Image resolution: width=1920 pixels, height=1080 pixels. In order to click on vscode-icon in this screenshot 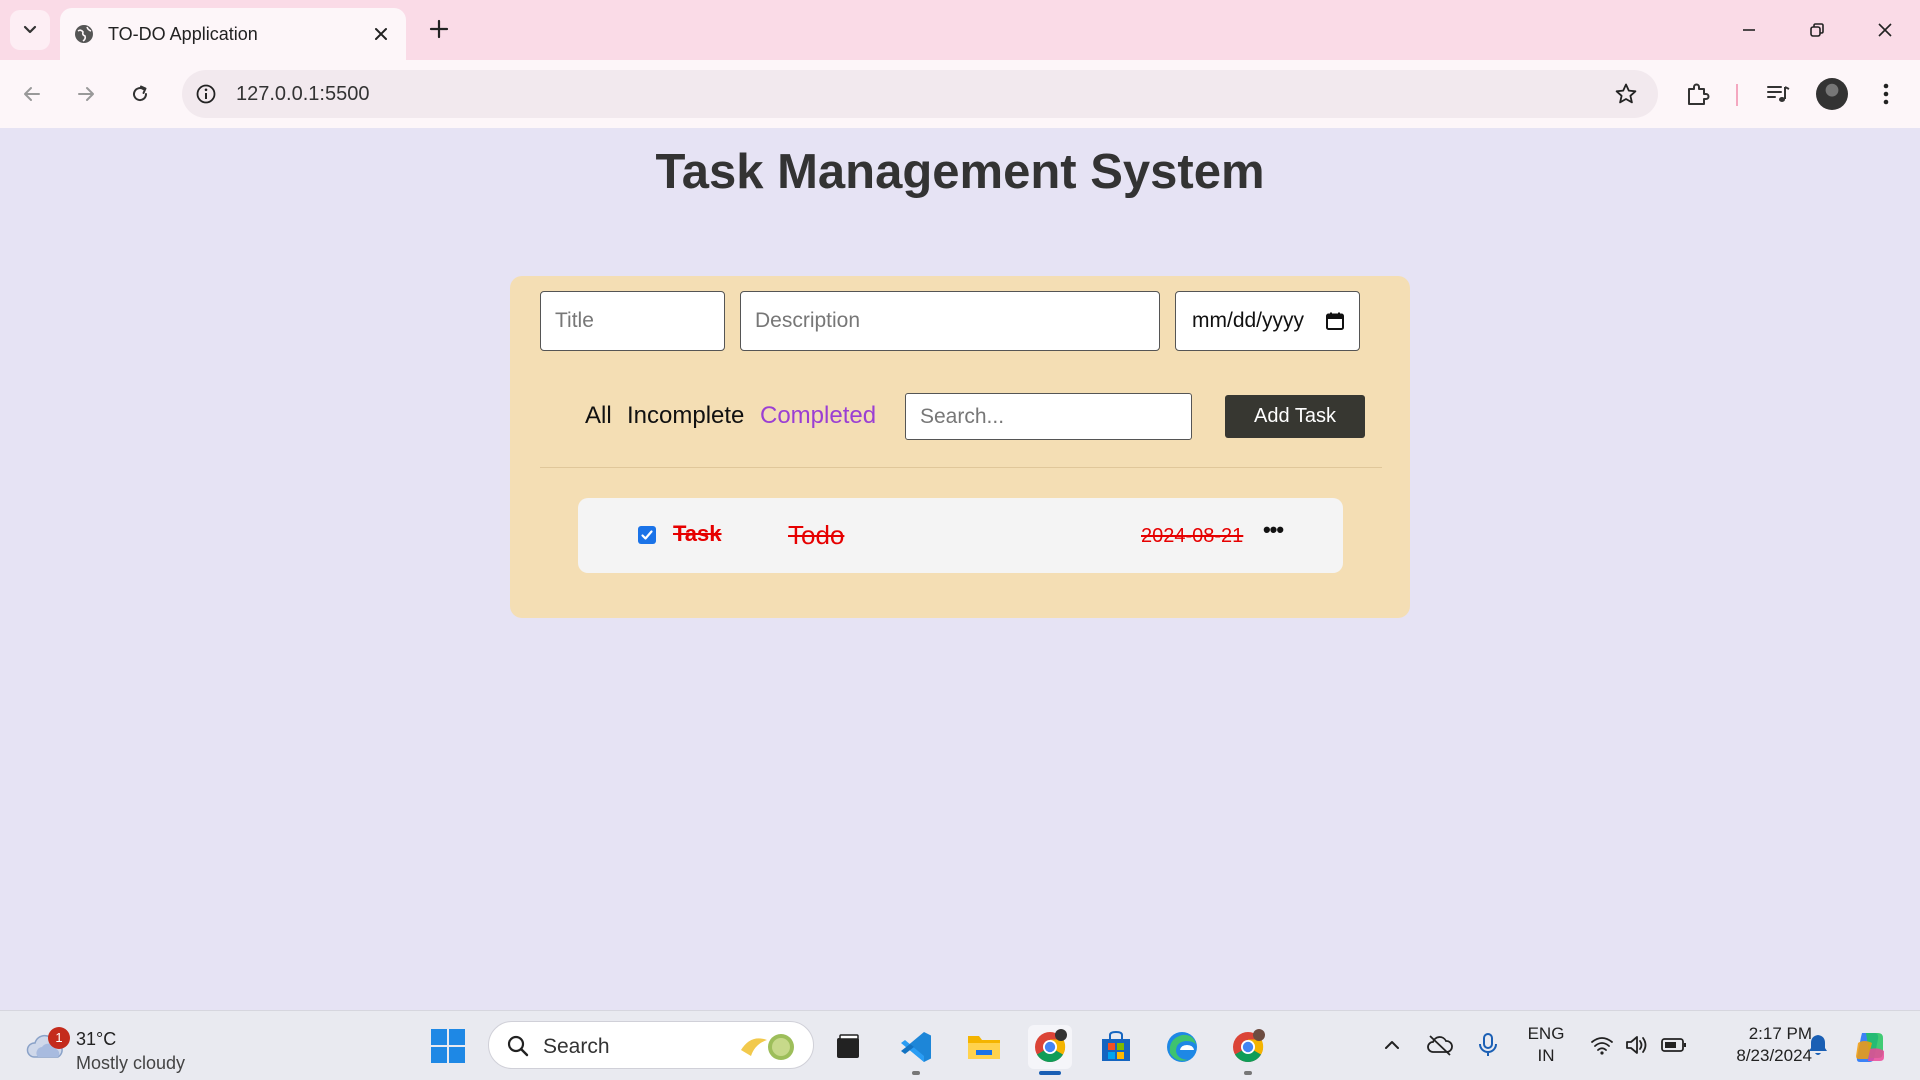, I will do `click(916, 1047)`.